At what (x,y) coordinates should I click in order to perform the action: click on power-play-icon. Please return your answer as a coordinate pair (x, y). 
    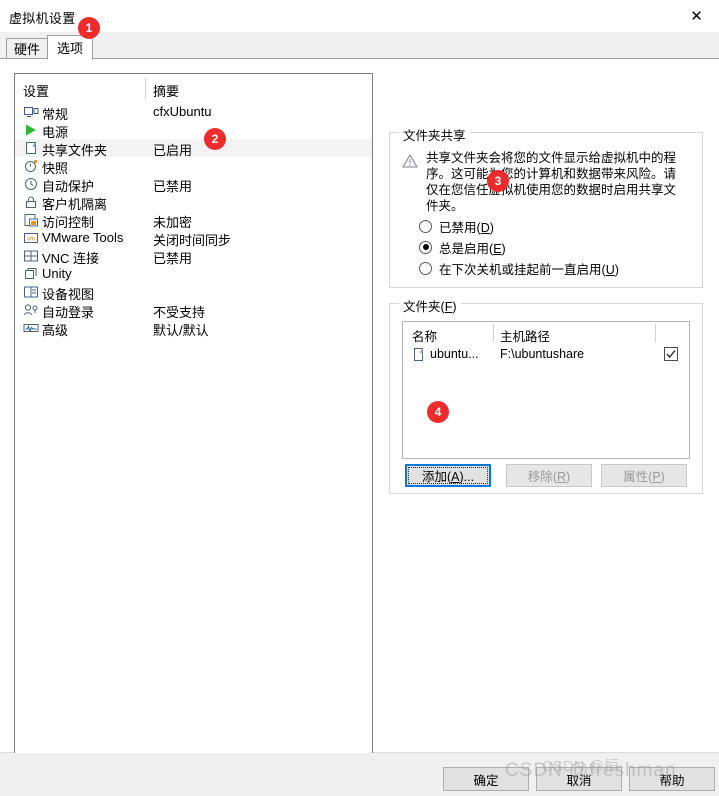
    Looking at the image, I should click on (31, 130).